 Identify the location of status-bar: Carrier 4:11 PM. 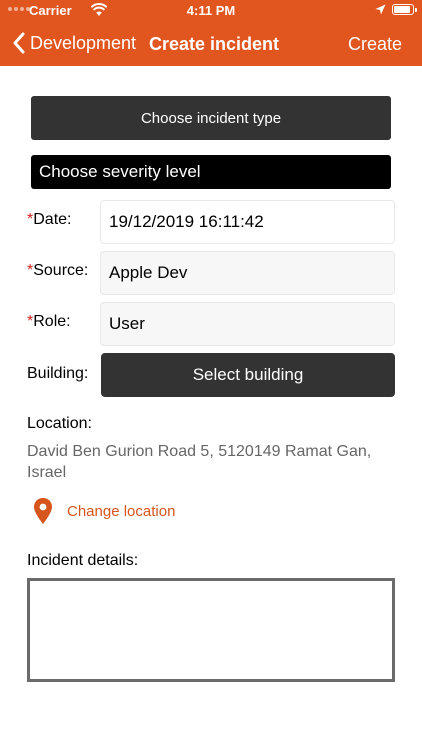
(211, 11).